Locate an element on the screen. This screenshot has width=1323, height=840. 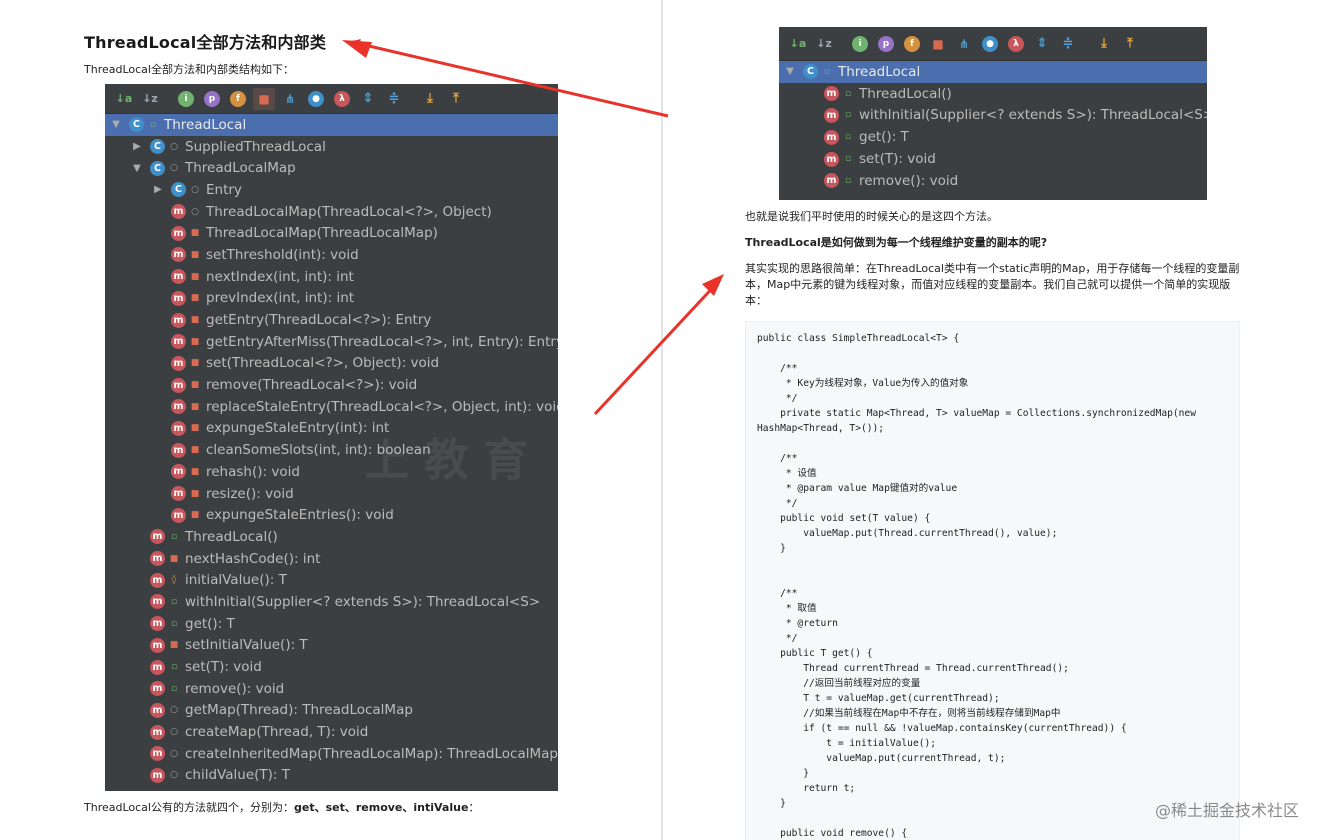
tree-node-label: expungeStaleEntry(int): int is located at coordinates (298, 428).